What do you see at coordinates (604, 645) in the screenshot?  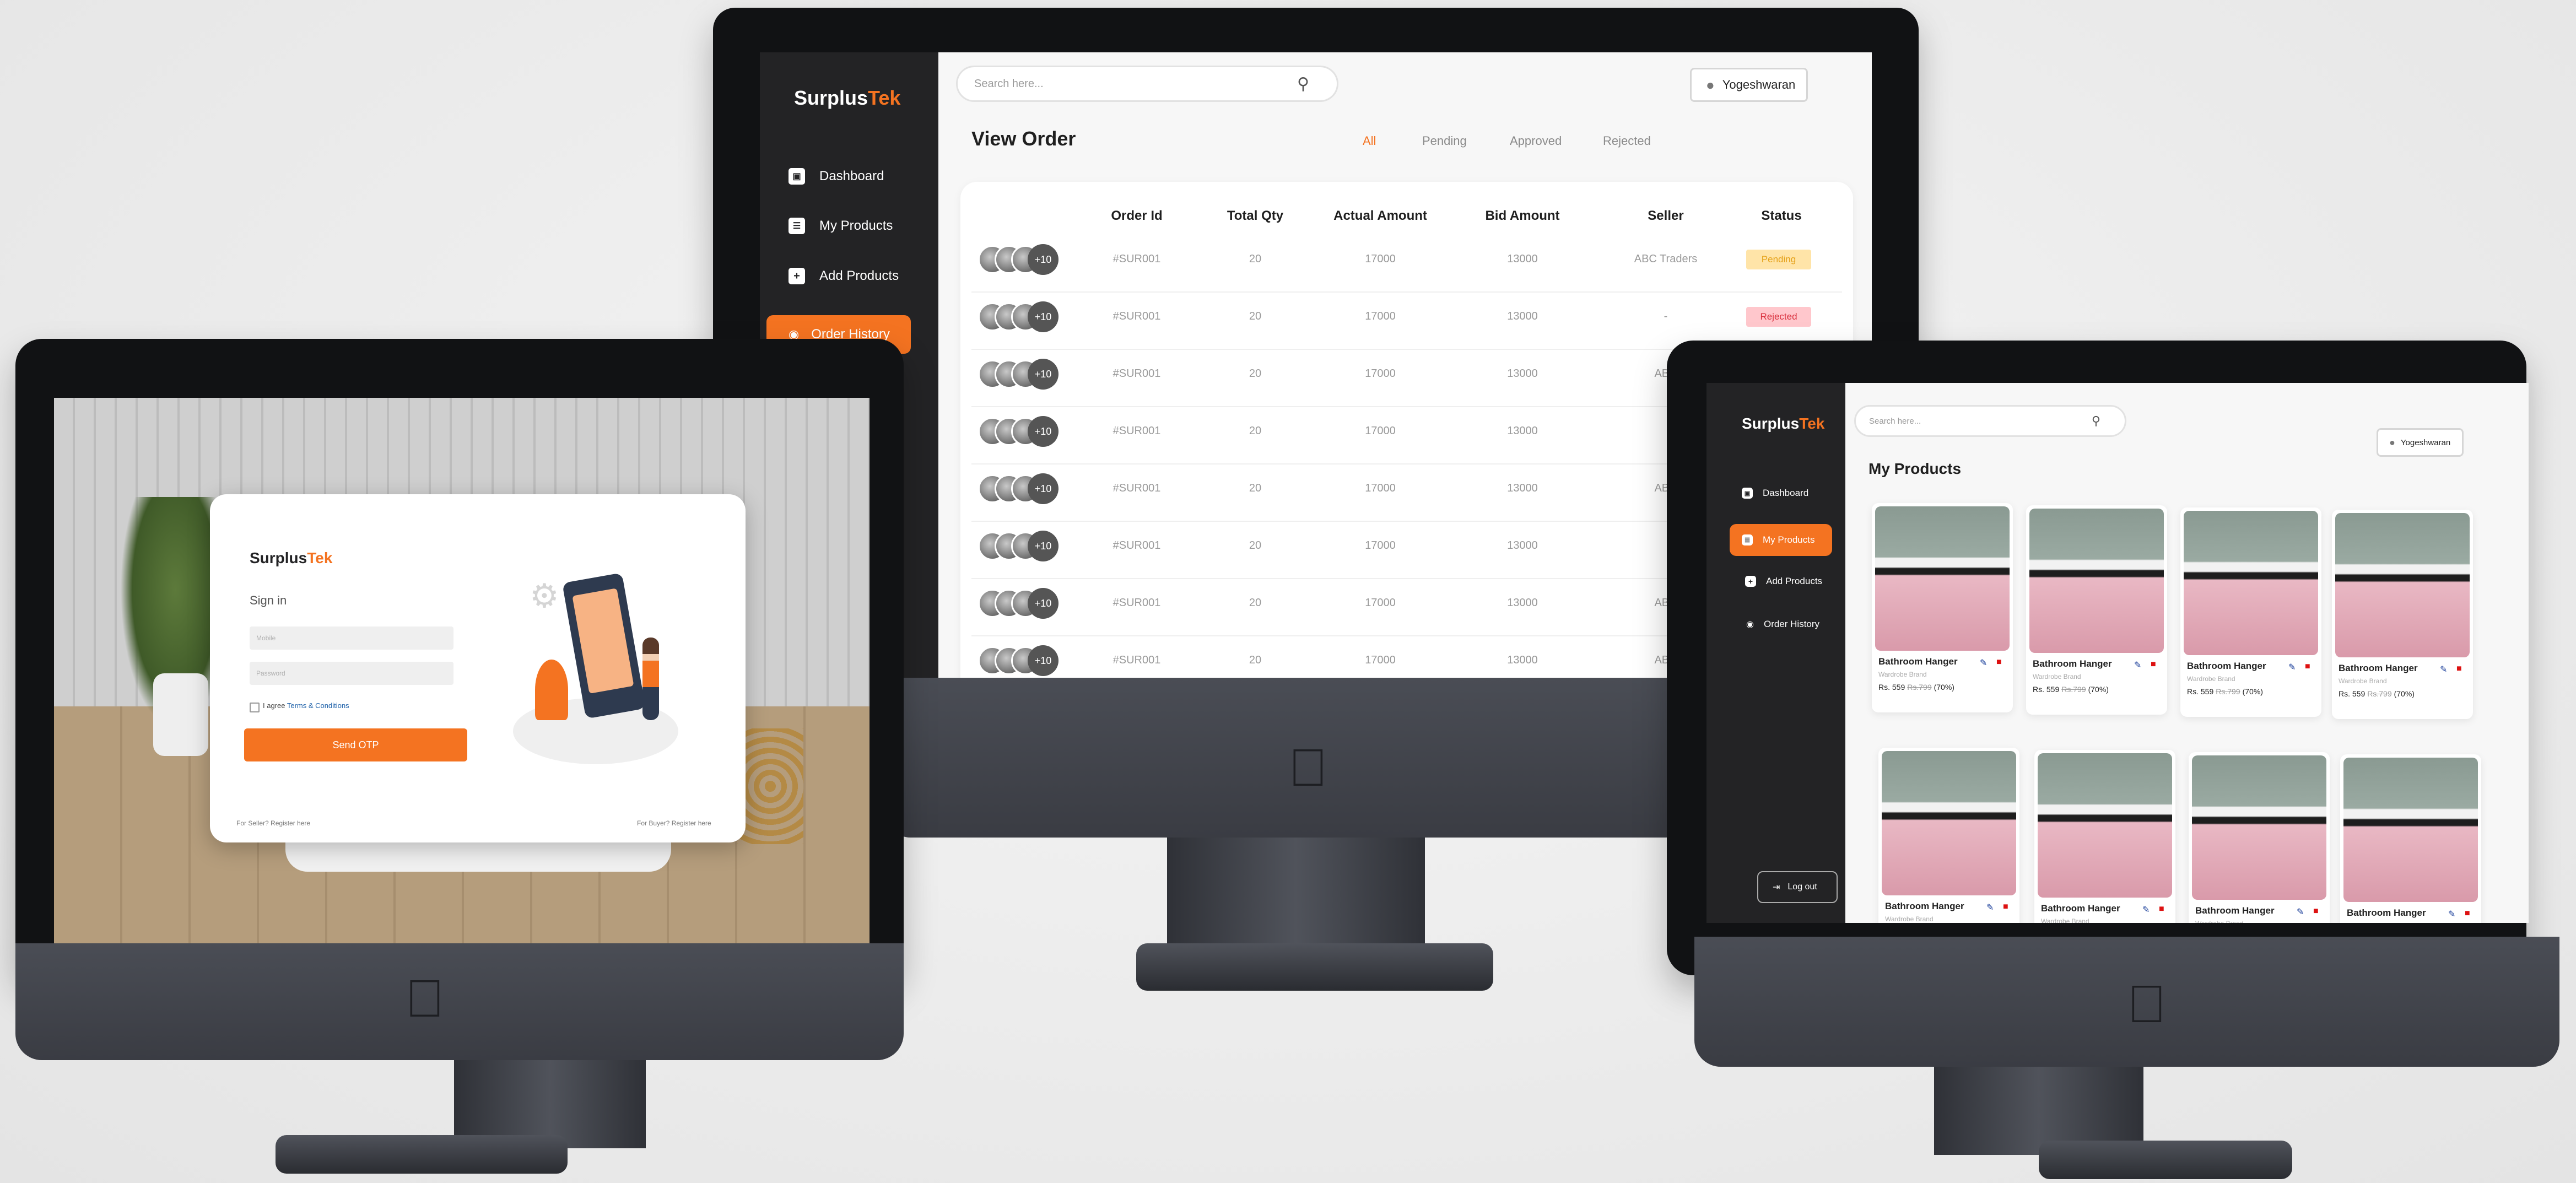 I see `phone-illustration` at bounding box center [604, 645].